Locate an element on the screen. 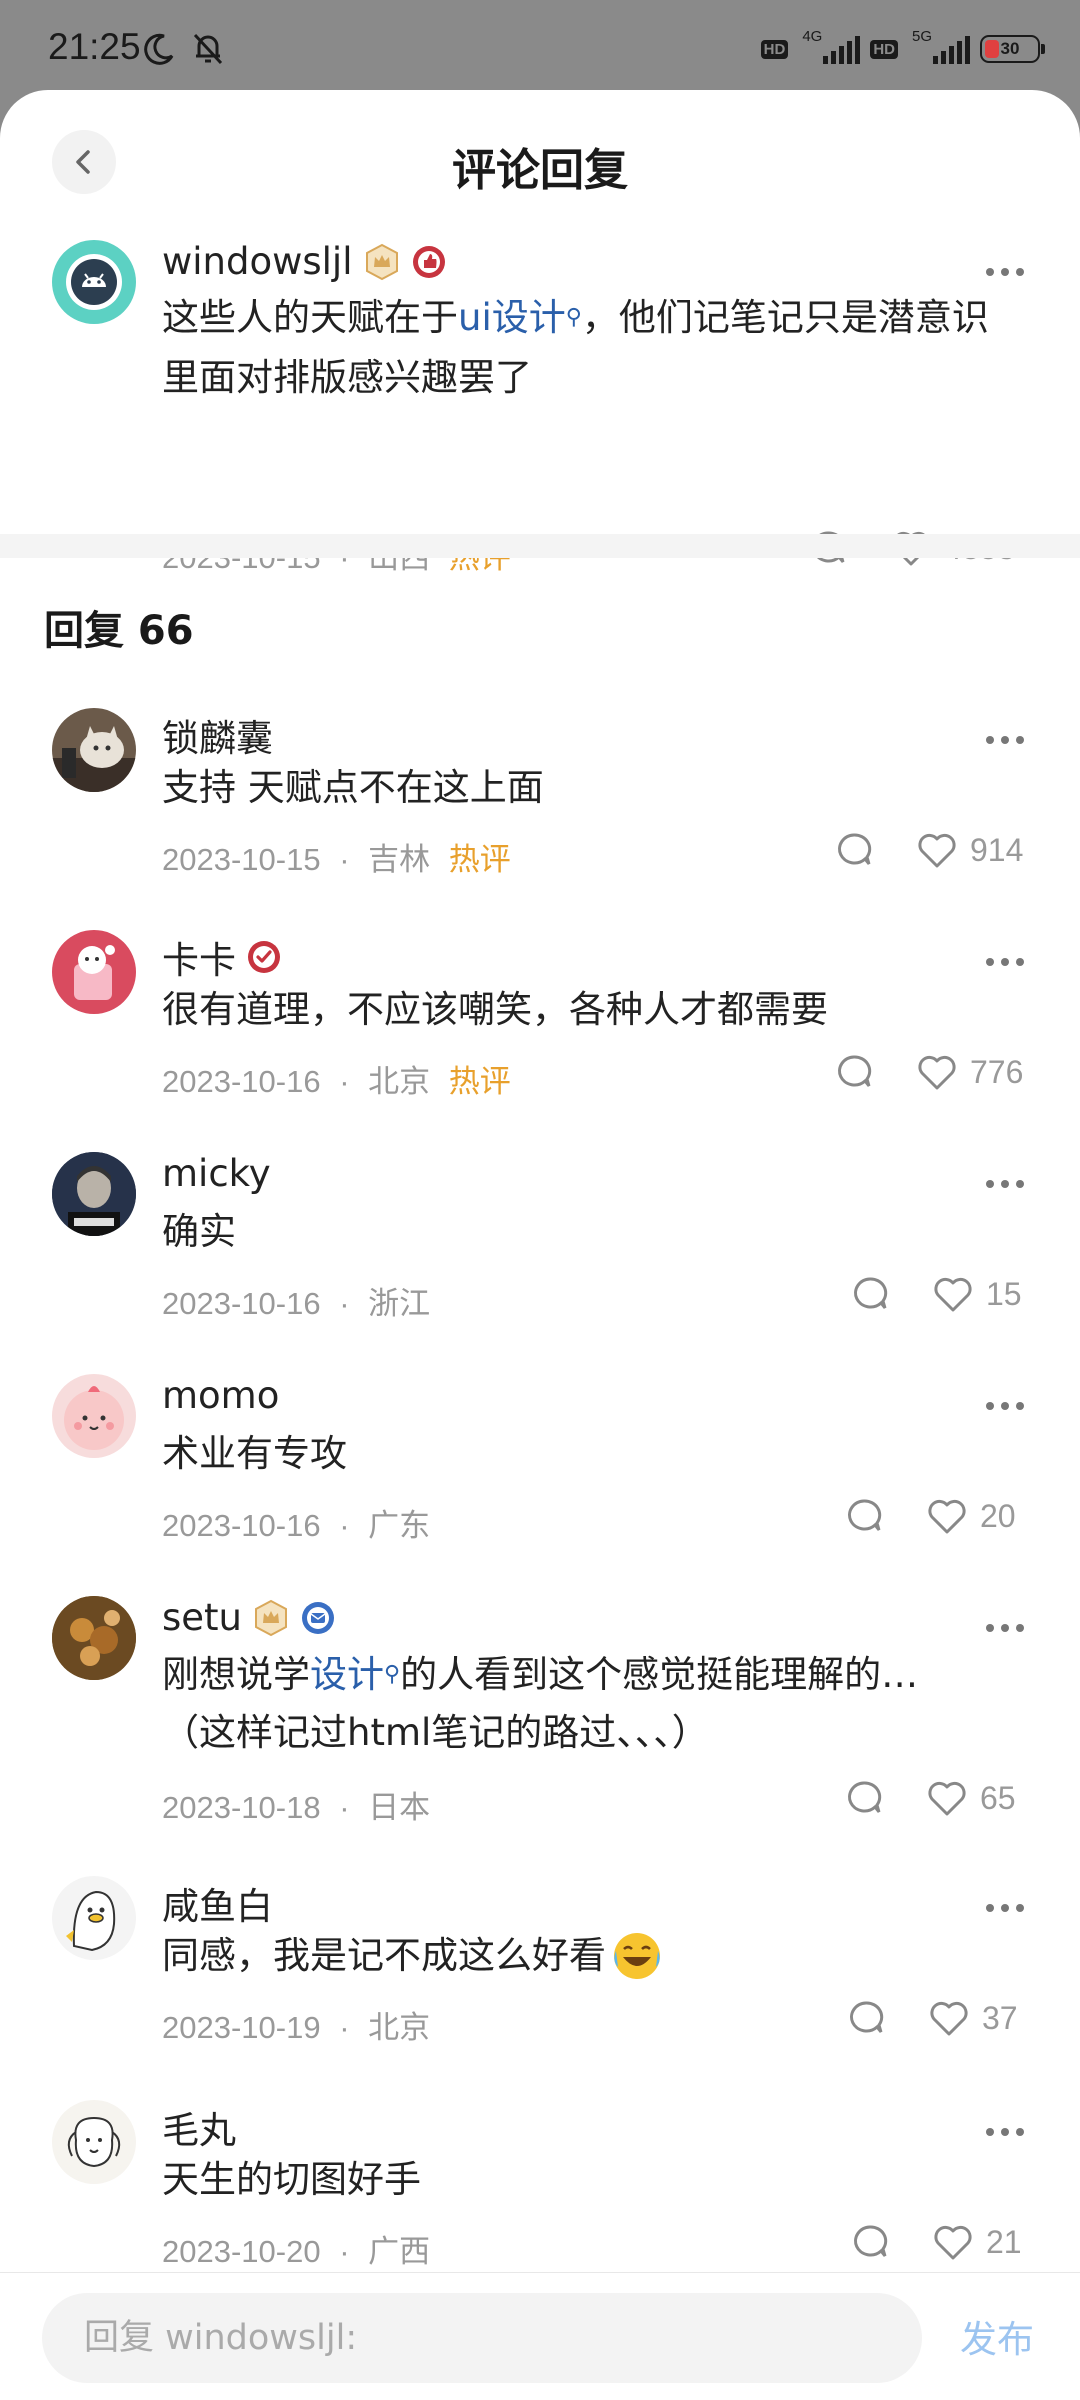 The image size is (1080, 2400). reply-content: 支持 天赋点不在这上面 is located at coordinates (353, 787).